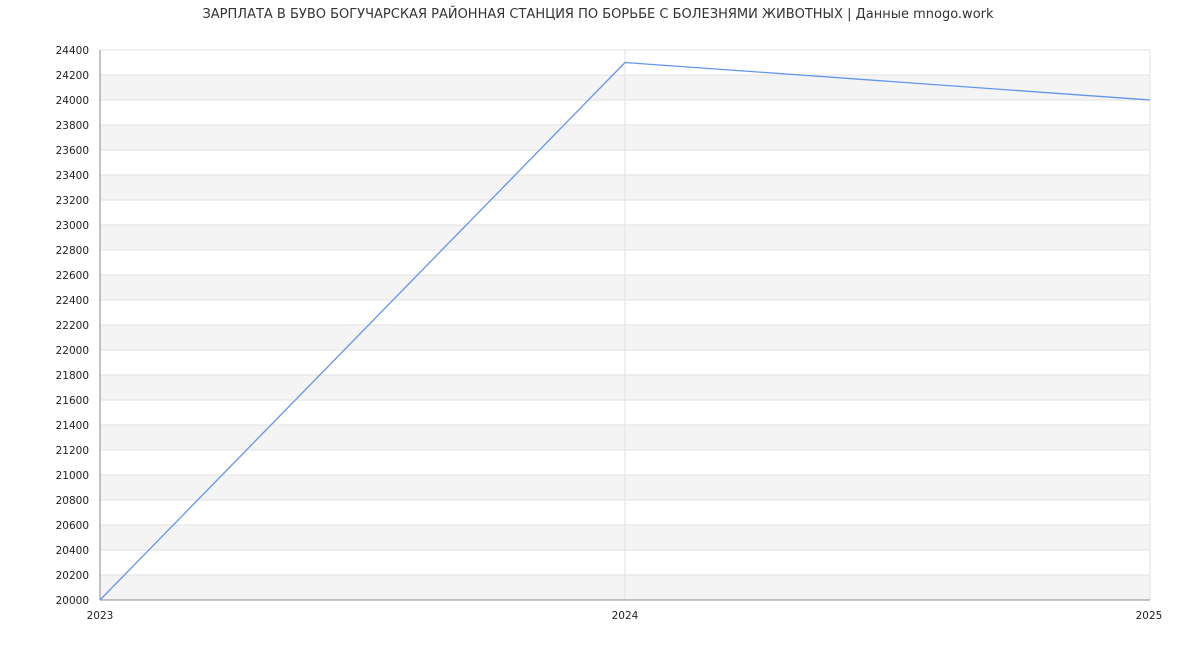 The height and width of the screenshot is (650, 1200). I want to click on y-tick-label: 22200, so click(72, 326).